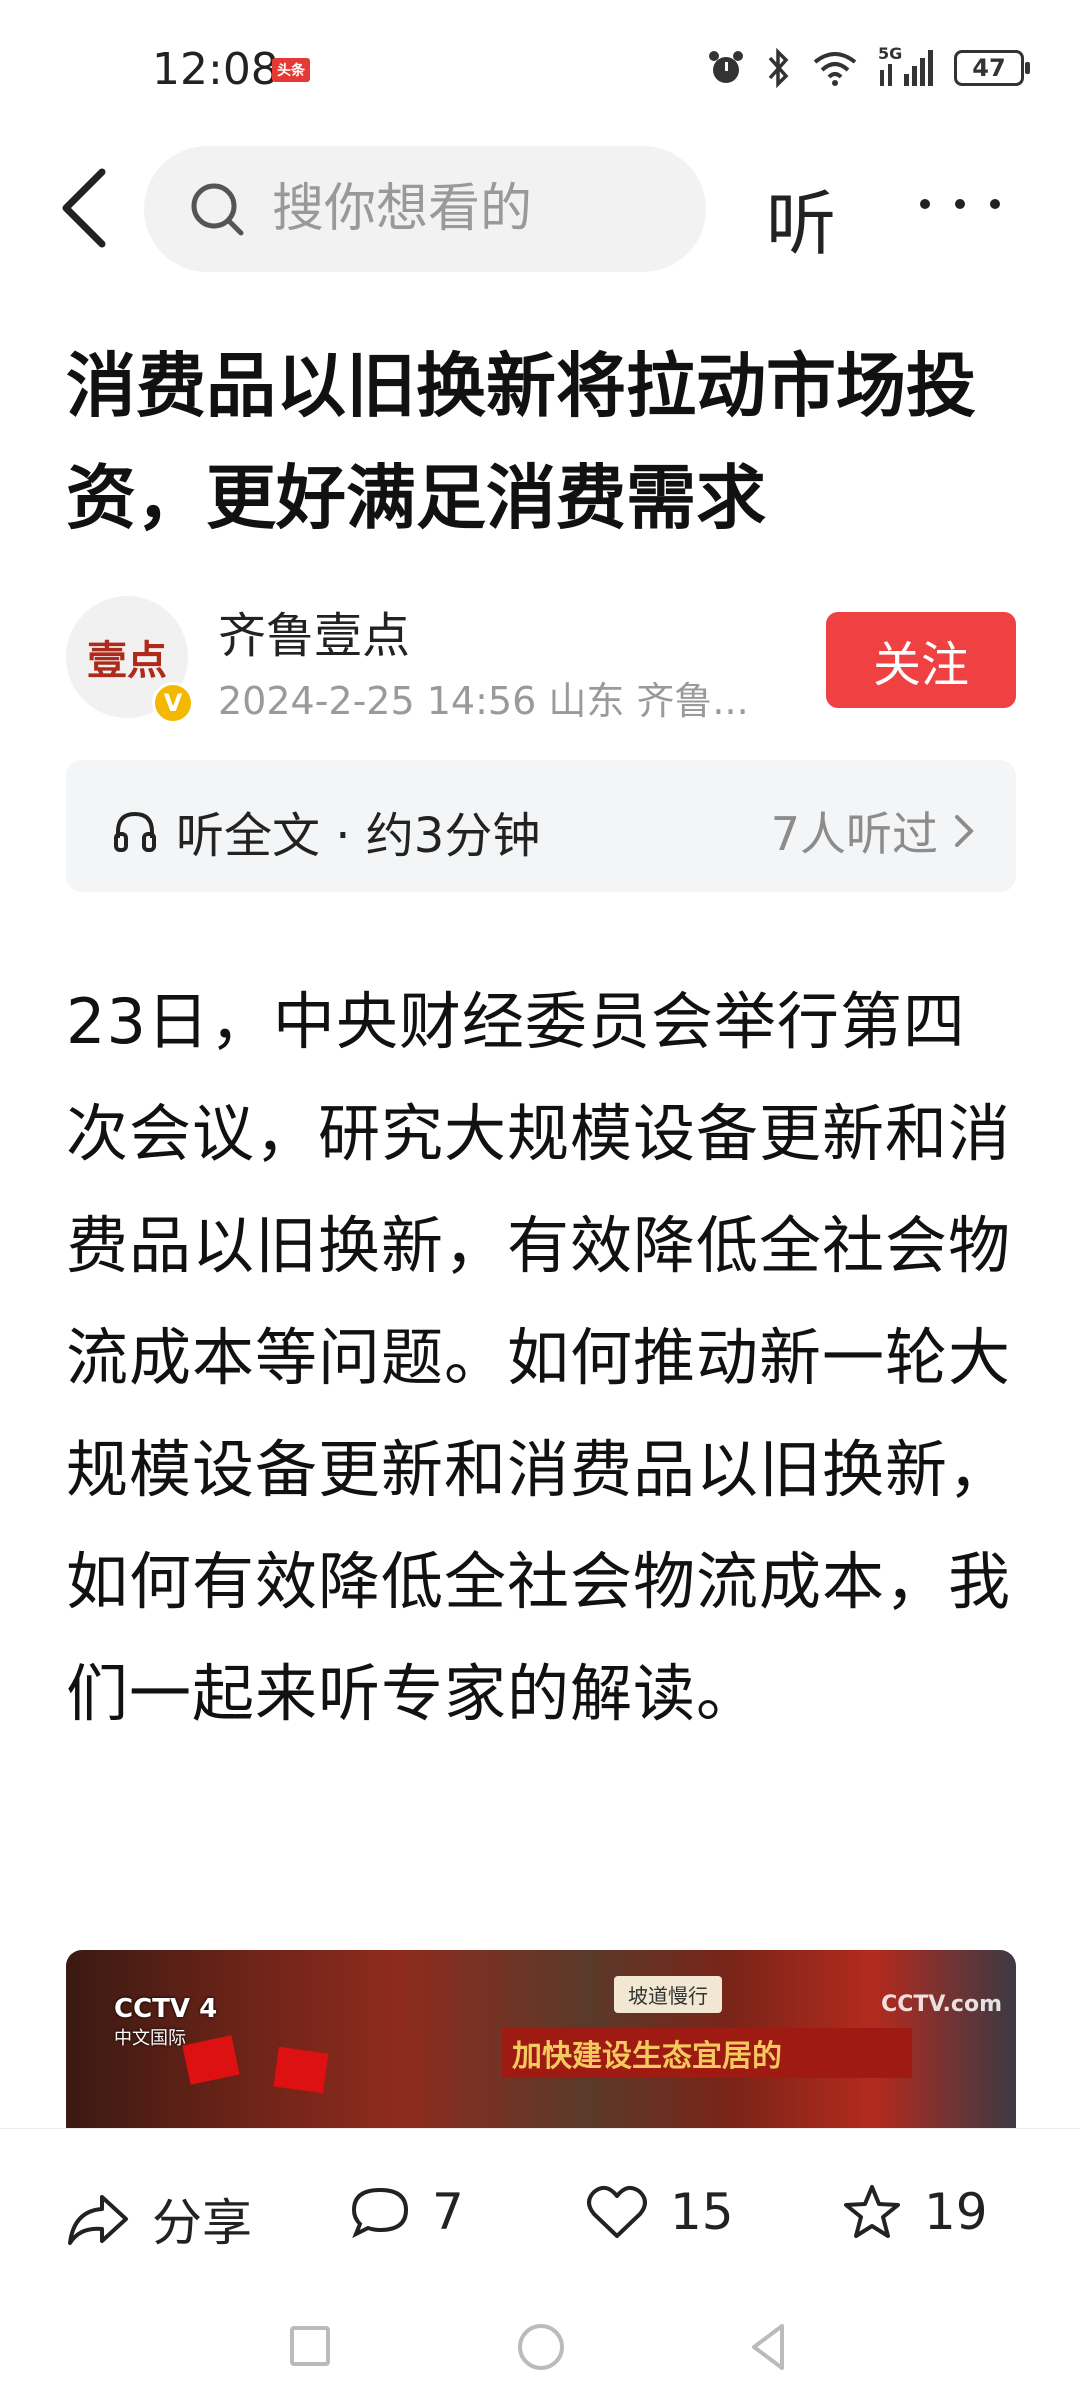 The height and width of the screenshot is (2400, 1080). I want to click on star-icon, so click(872, 2211).